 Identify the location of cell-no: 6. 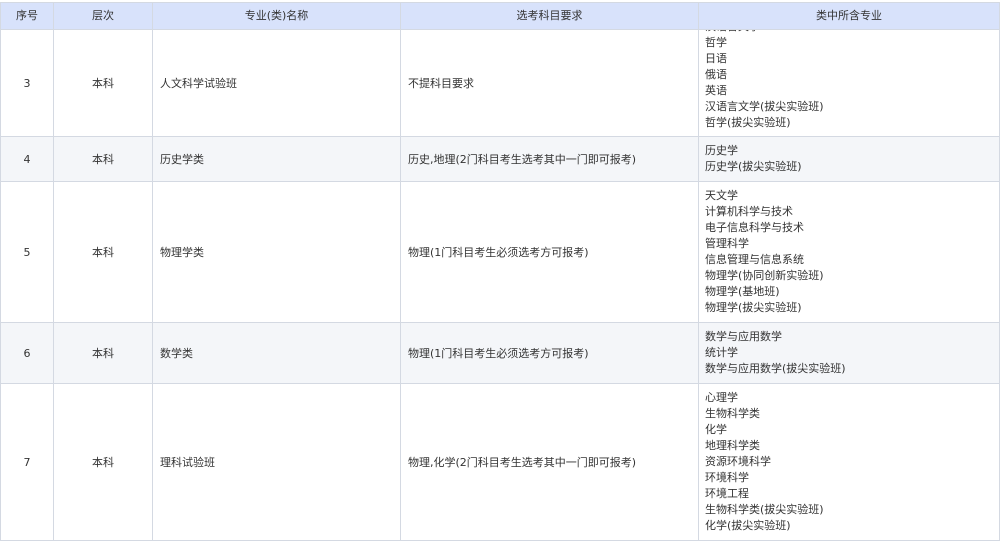
(27, 353).